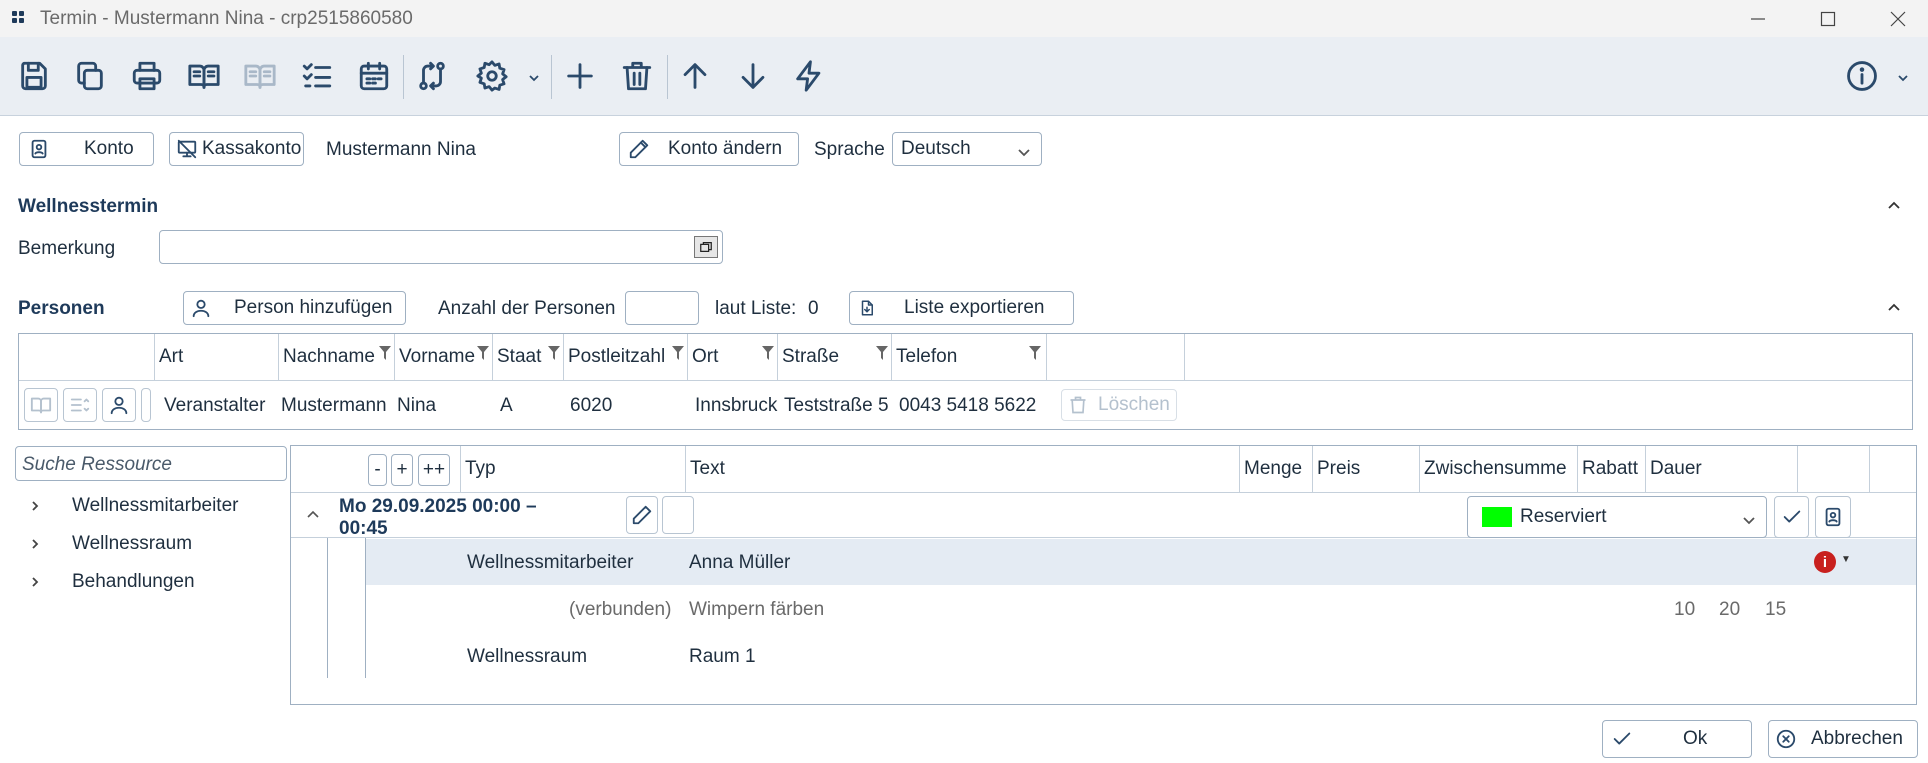 This screenshot has width=1928, height=763. Describe the element at coordinates (626, 357) in the screenshot. I see `header-postleitzahl: Postleitzahl` at that location.